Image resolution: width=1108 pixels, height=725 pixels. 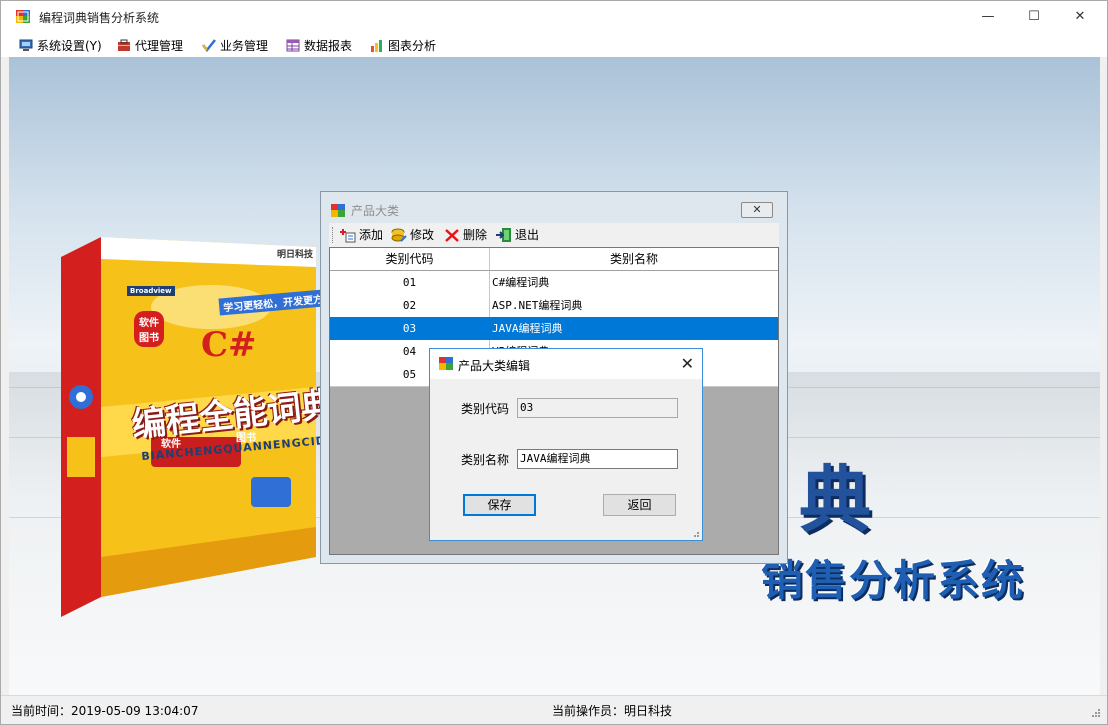 I want to click on menu-agent-management: 代理管理, so click(x=150, y=45).